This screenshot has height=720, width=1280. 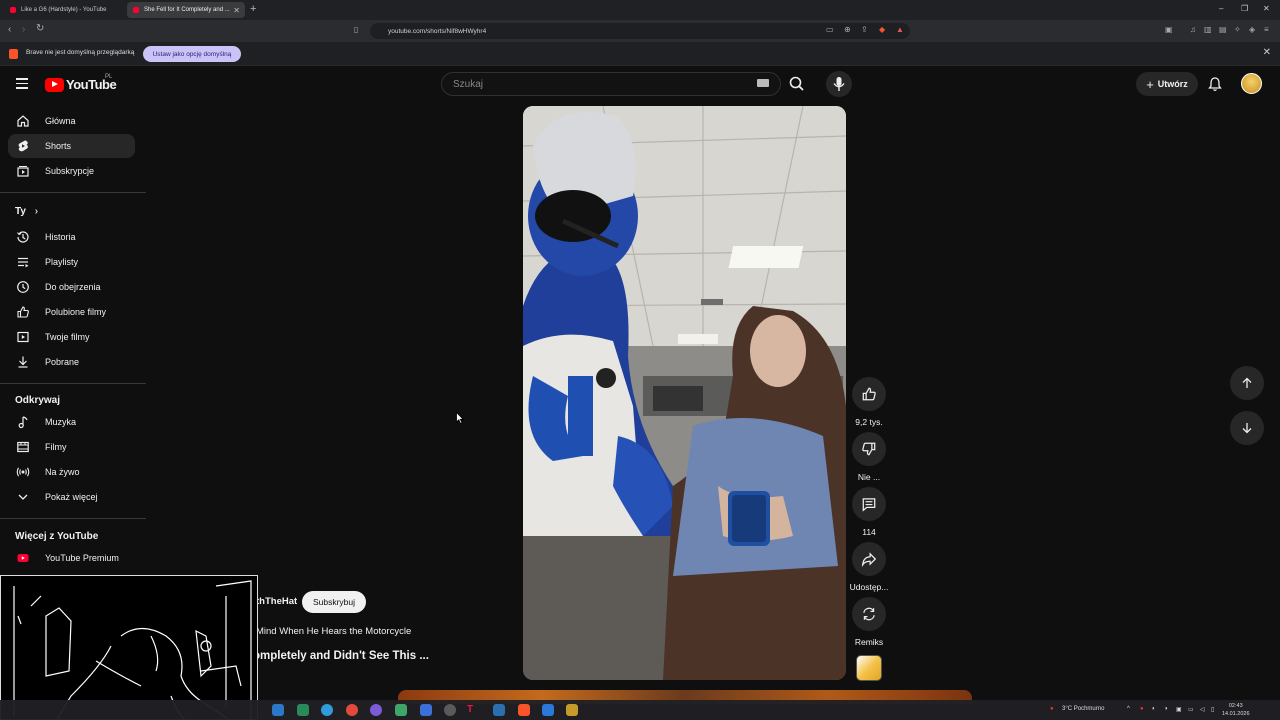 What do you see at coordinates (71, 237) in the screenshot?
I see `sidebar-item-history: Historia` at bounding box center [71, 237].